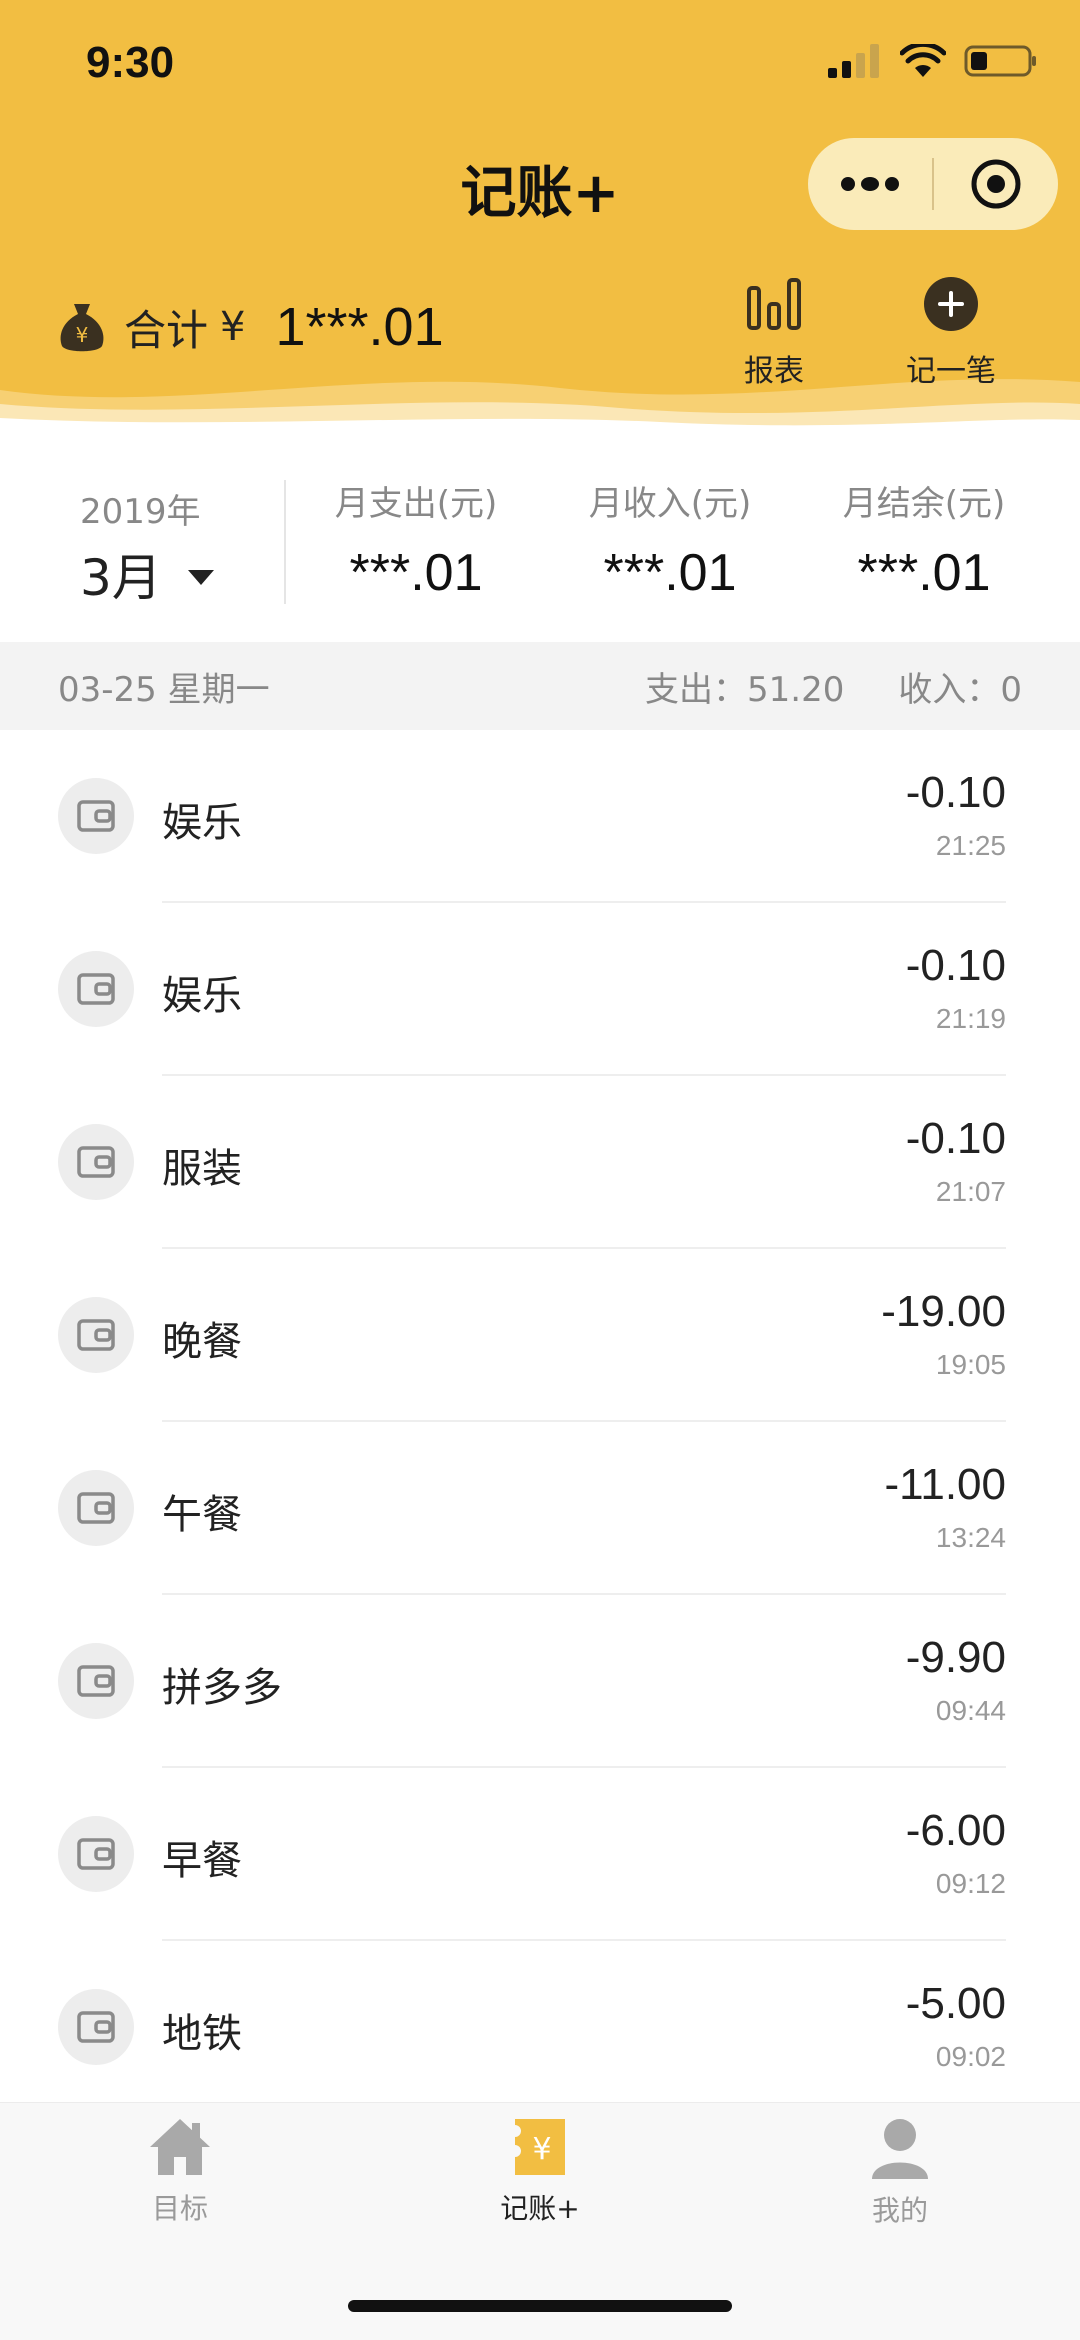 Image resolution: width=1080 pixels, height=2340 pixels. I want to click on total-row: ¥ 合计 ¥ 1***.01, so click(251, 327).